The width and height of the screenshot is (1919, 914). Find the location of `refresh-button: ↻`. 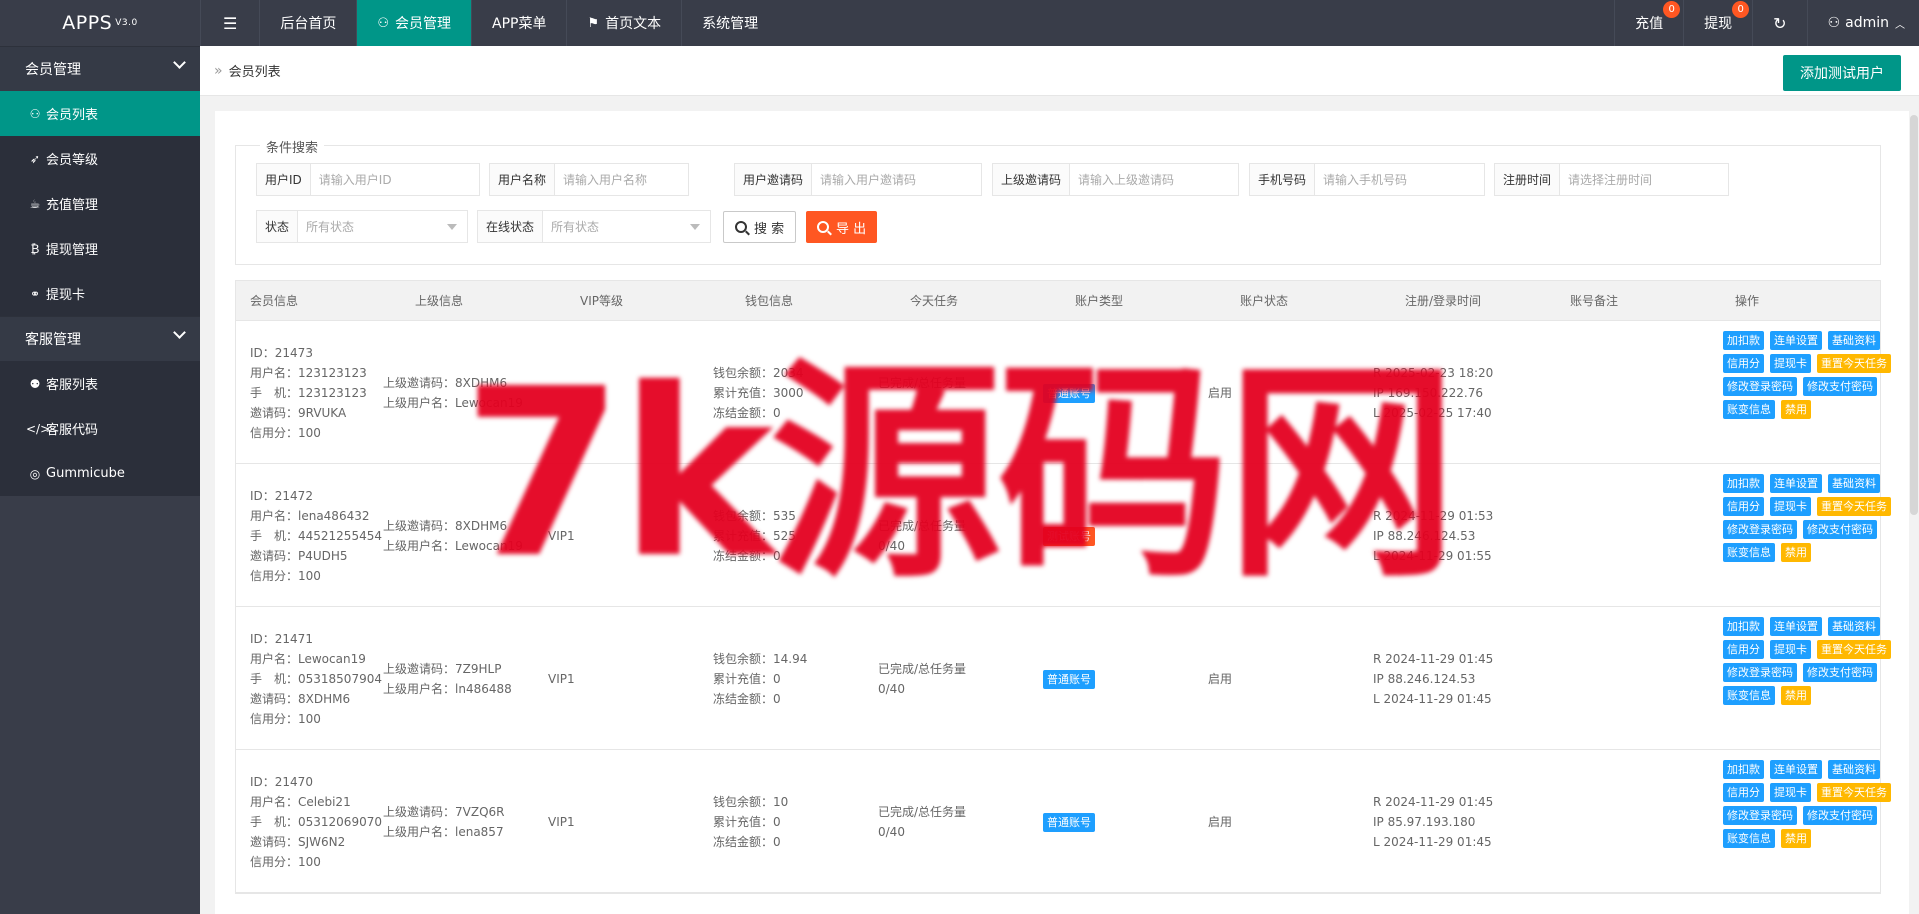

refresh-button: ↻ is located at coordinates (1779, 23).